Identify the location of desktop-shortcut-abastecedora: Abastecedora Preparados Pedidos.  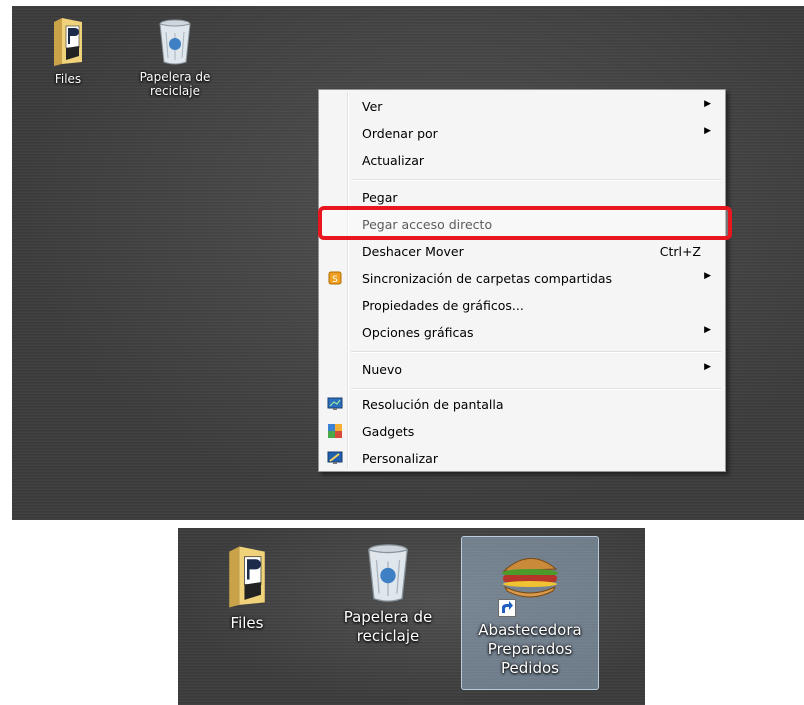
(530, 613).